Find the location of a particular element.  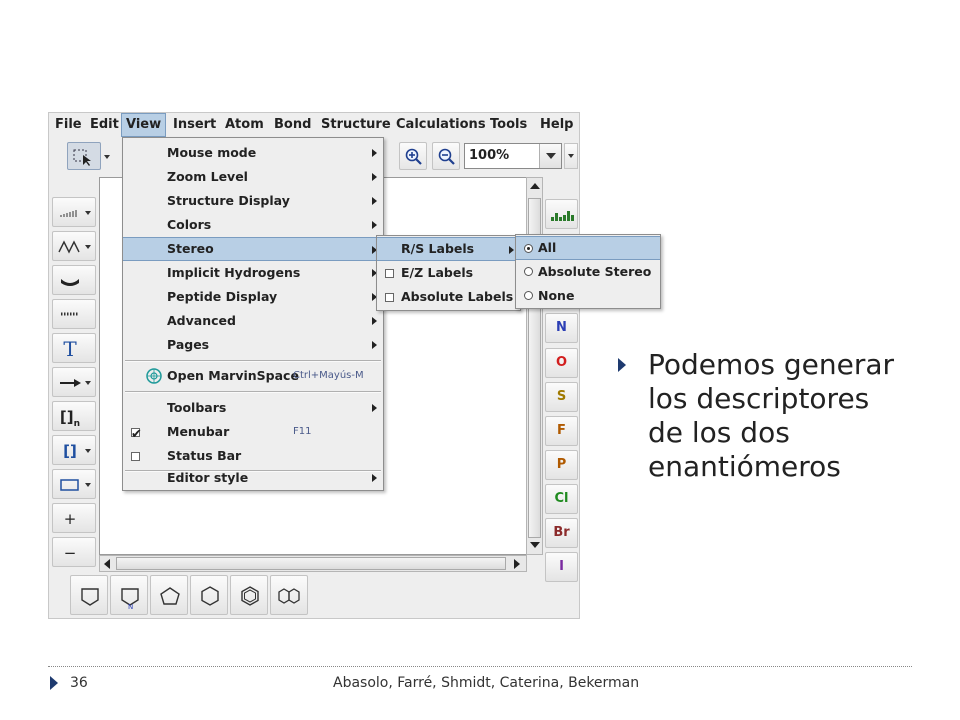

horizontal-scroll-thumb is located at coordinates (311, 563).